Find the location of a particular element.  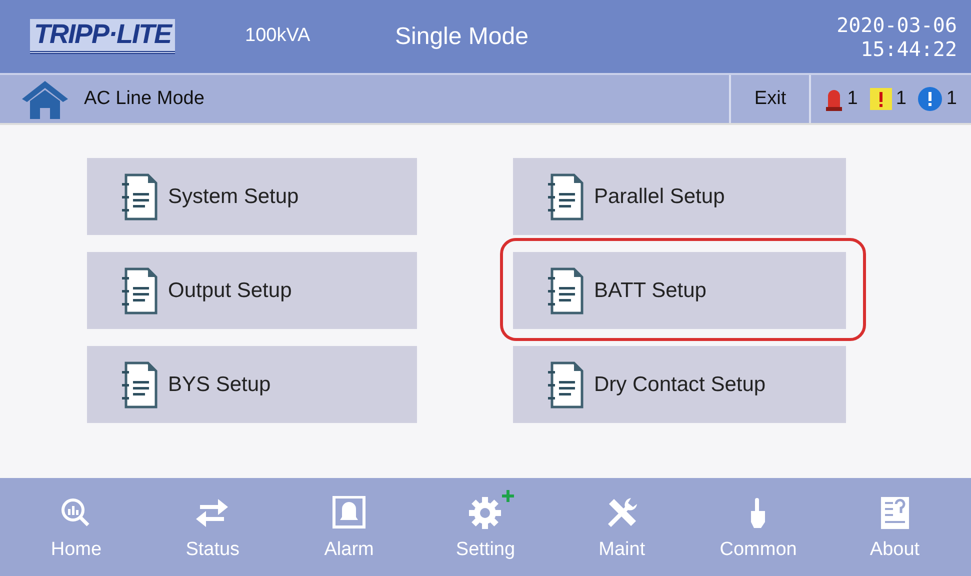

menu-button: BYS Setup is located at coordinates (252, 384).